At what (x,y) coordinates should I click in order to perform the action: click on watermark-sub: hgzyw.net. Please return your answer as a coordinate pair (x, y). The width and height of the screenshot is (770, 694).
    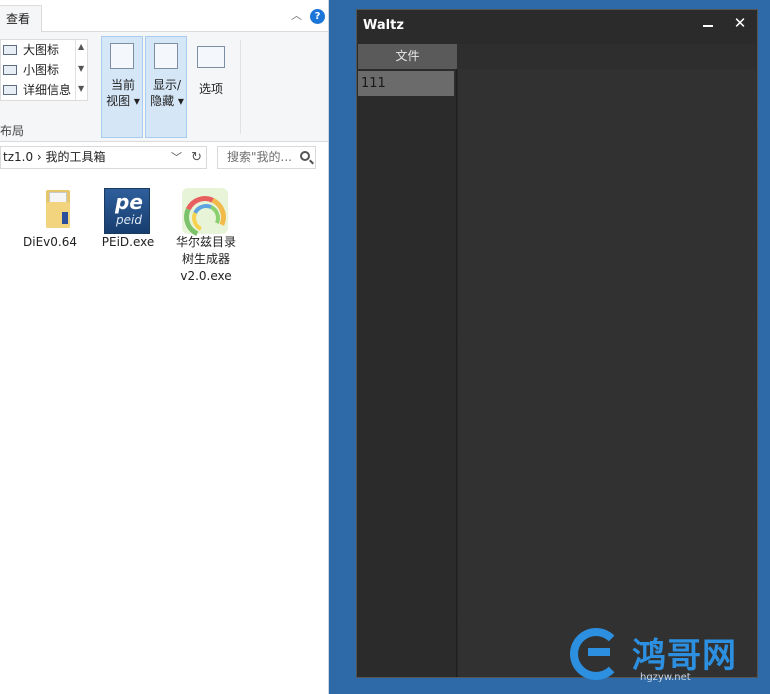
    Looking at the image, I should click on (665, 677).